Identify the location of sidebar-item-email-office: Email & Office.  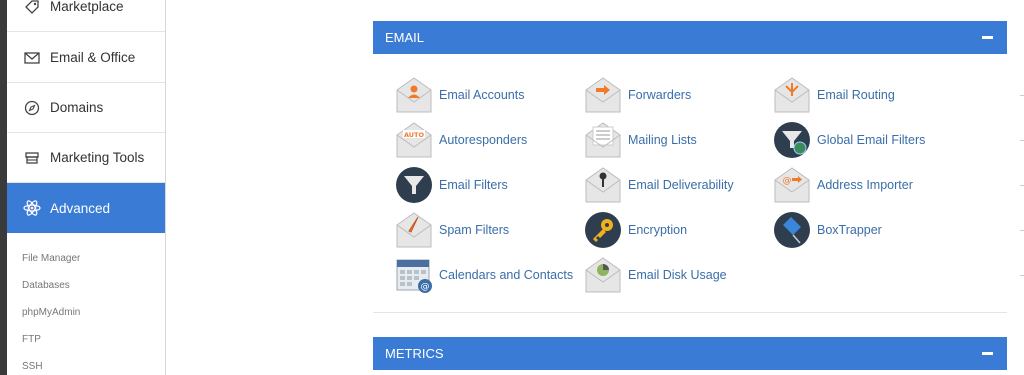
(86, 58).